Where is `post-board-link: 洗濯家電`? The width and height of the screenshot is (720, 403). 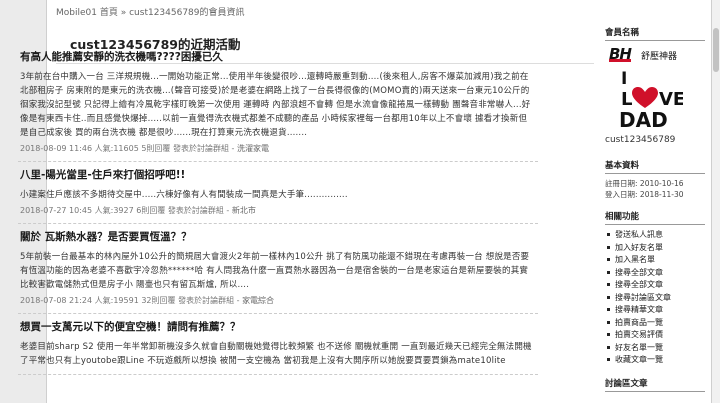
post-board-link: 洗濯家電 is located at coordinates (253, 148).